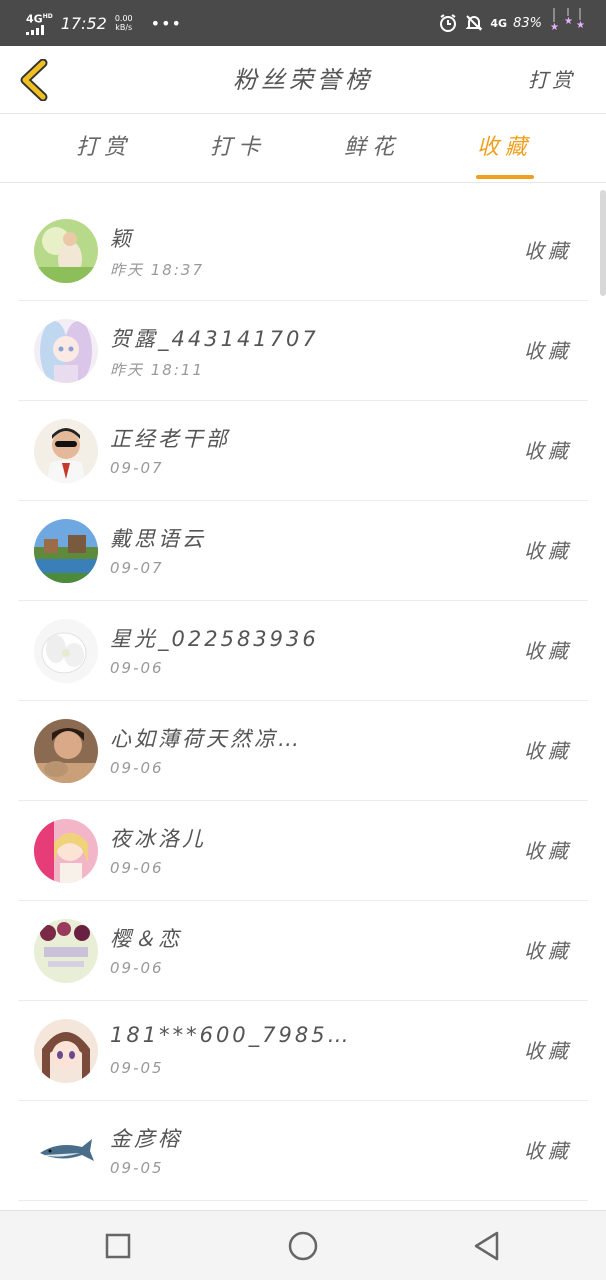 This screenshot has height=1280, width=606. Describe the element at coordinates (505, 177) in the screenshot. I see `active-tab-indicator` at that location.